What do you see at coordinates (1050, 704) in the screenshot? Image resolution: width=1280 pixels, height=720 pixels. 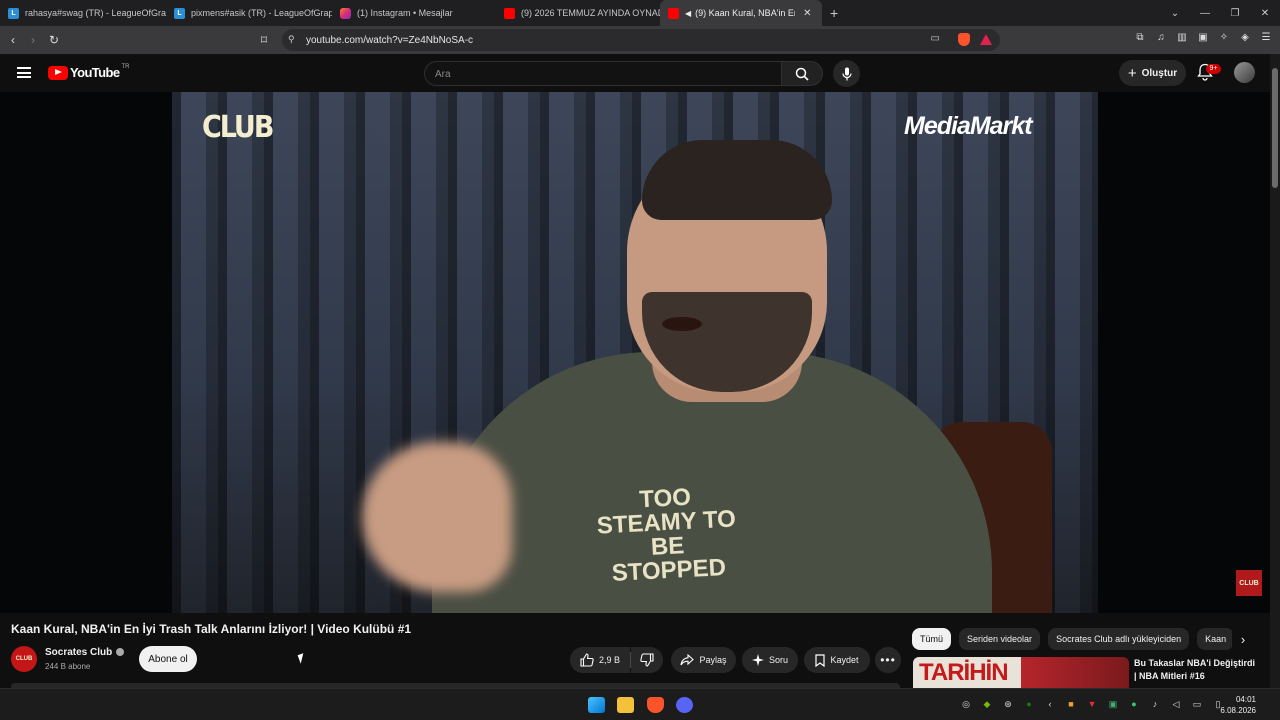 I see `tray-chevron-icon: ‹` at bounding box center [1050, 704].